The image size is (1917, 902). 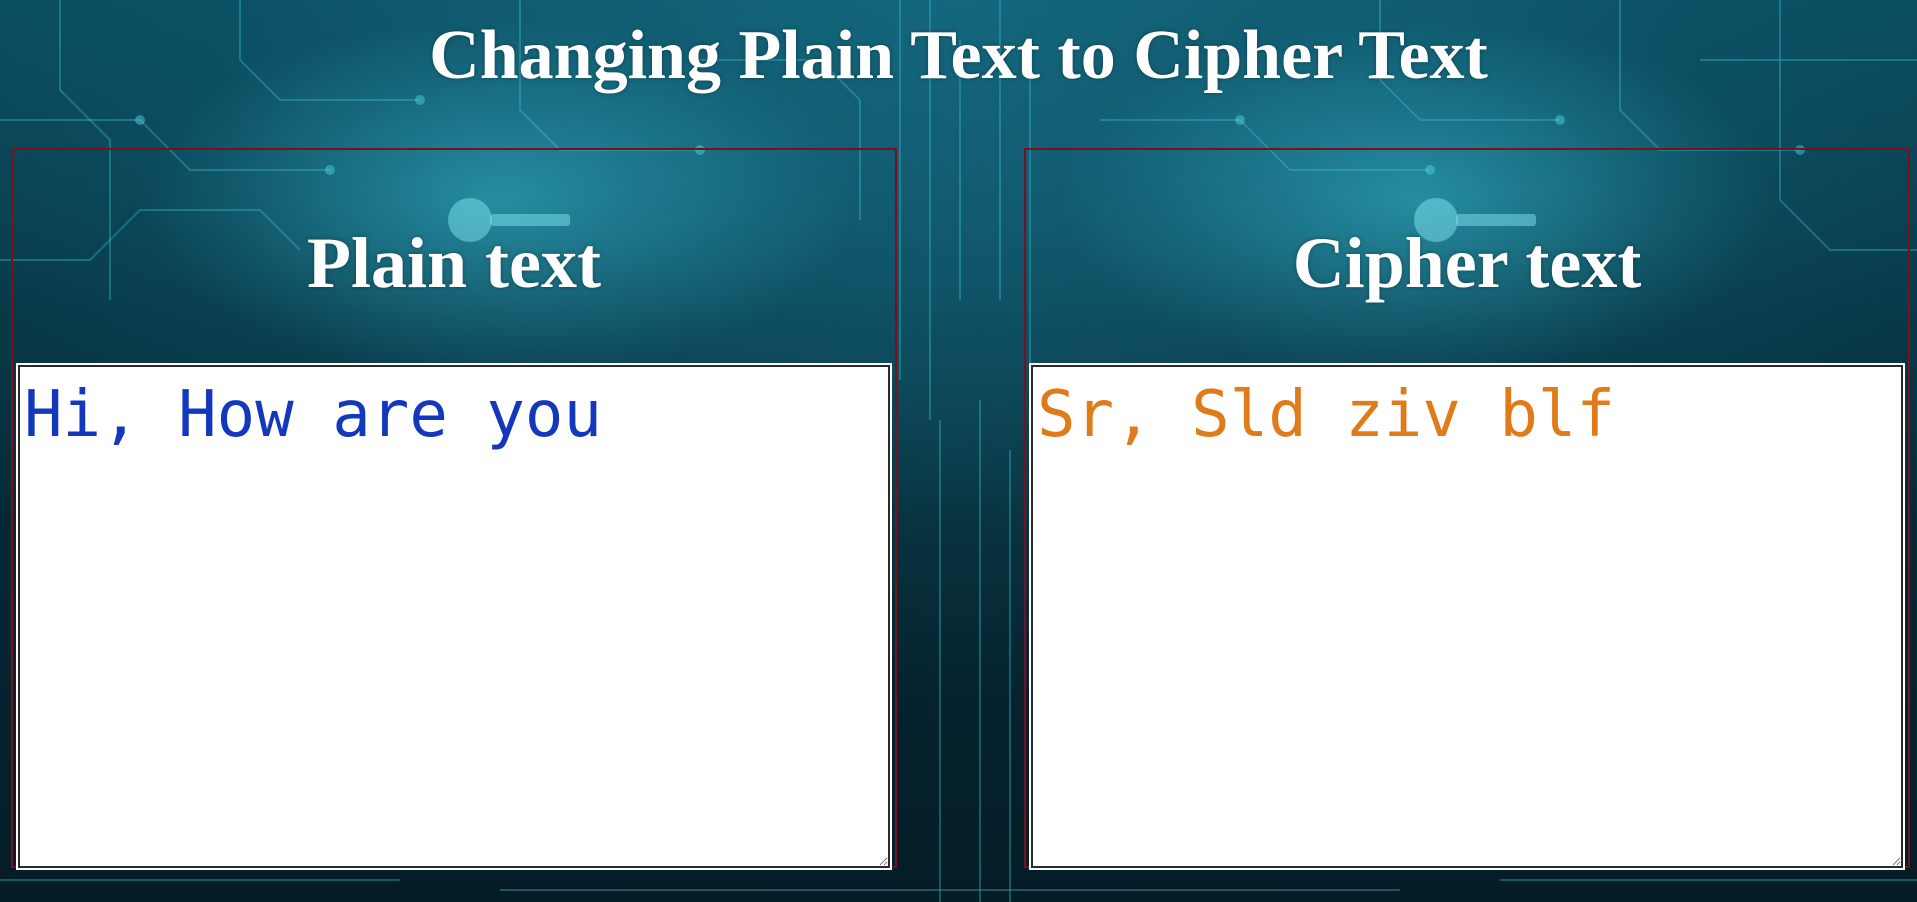 What do you see at coordinates (958, 55) in the screenshot?
I see `page-title: Changing Plain Text to Cipher Text` at bounding box center [958, 55].